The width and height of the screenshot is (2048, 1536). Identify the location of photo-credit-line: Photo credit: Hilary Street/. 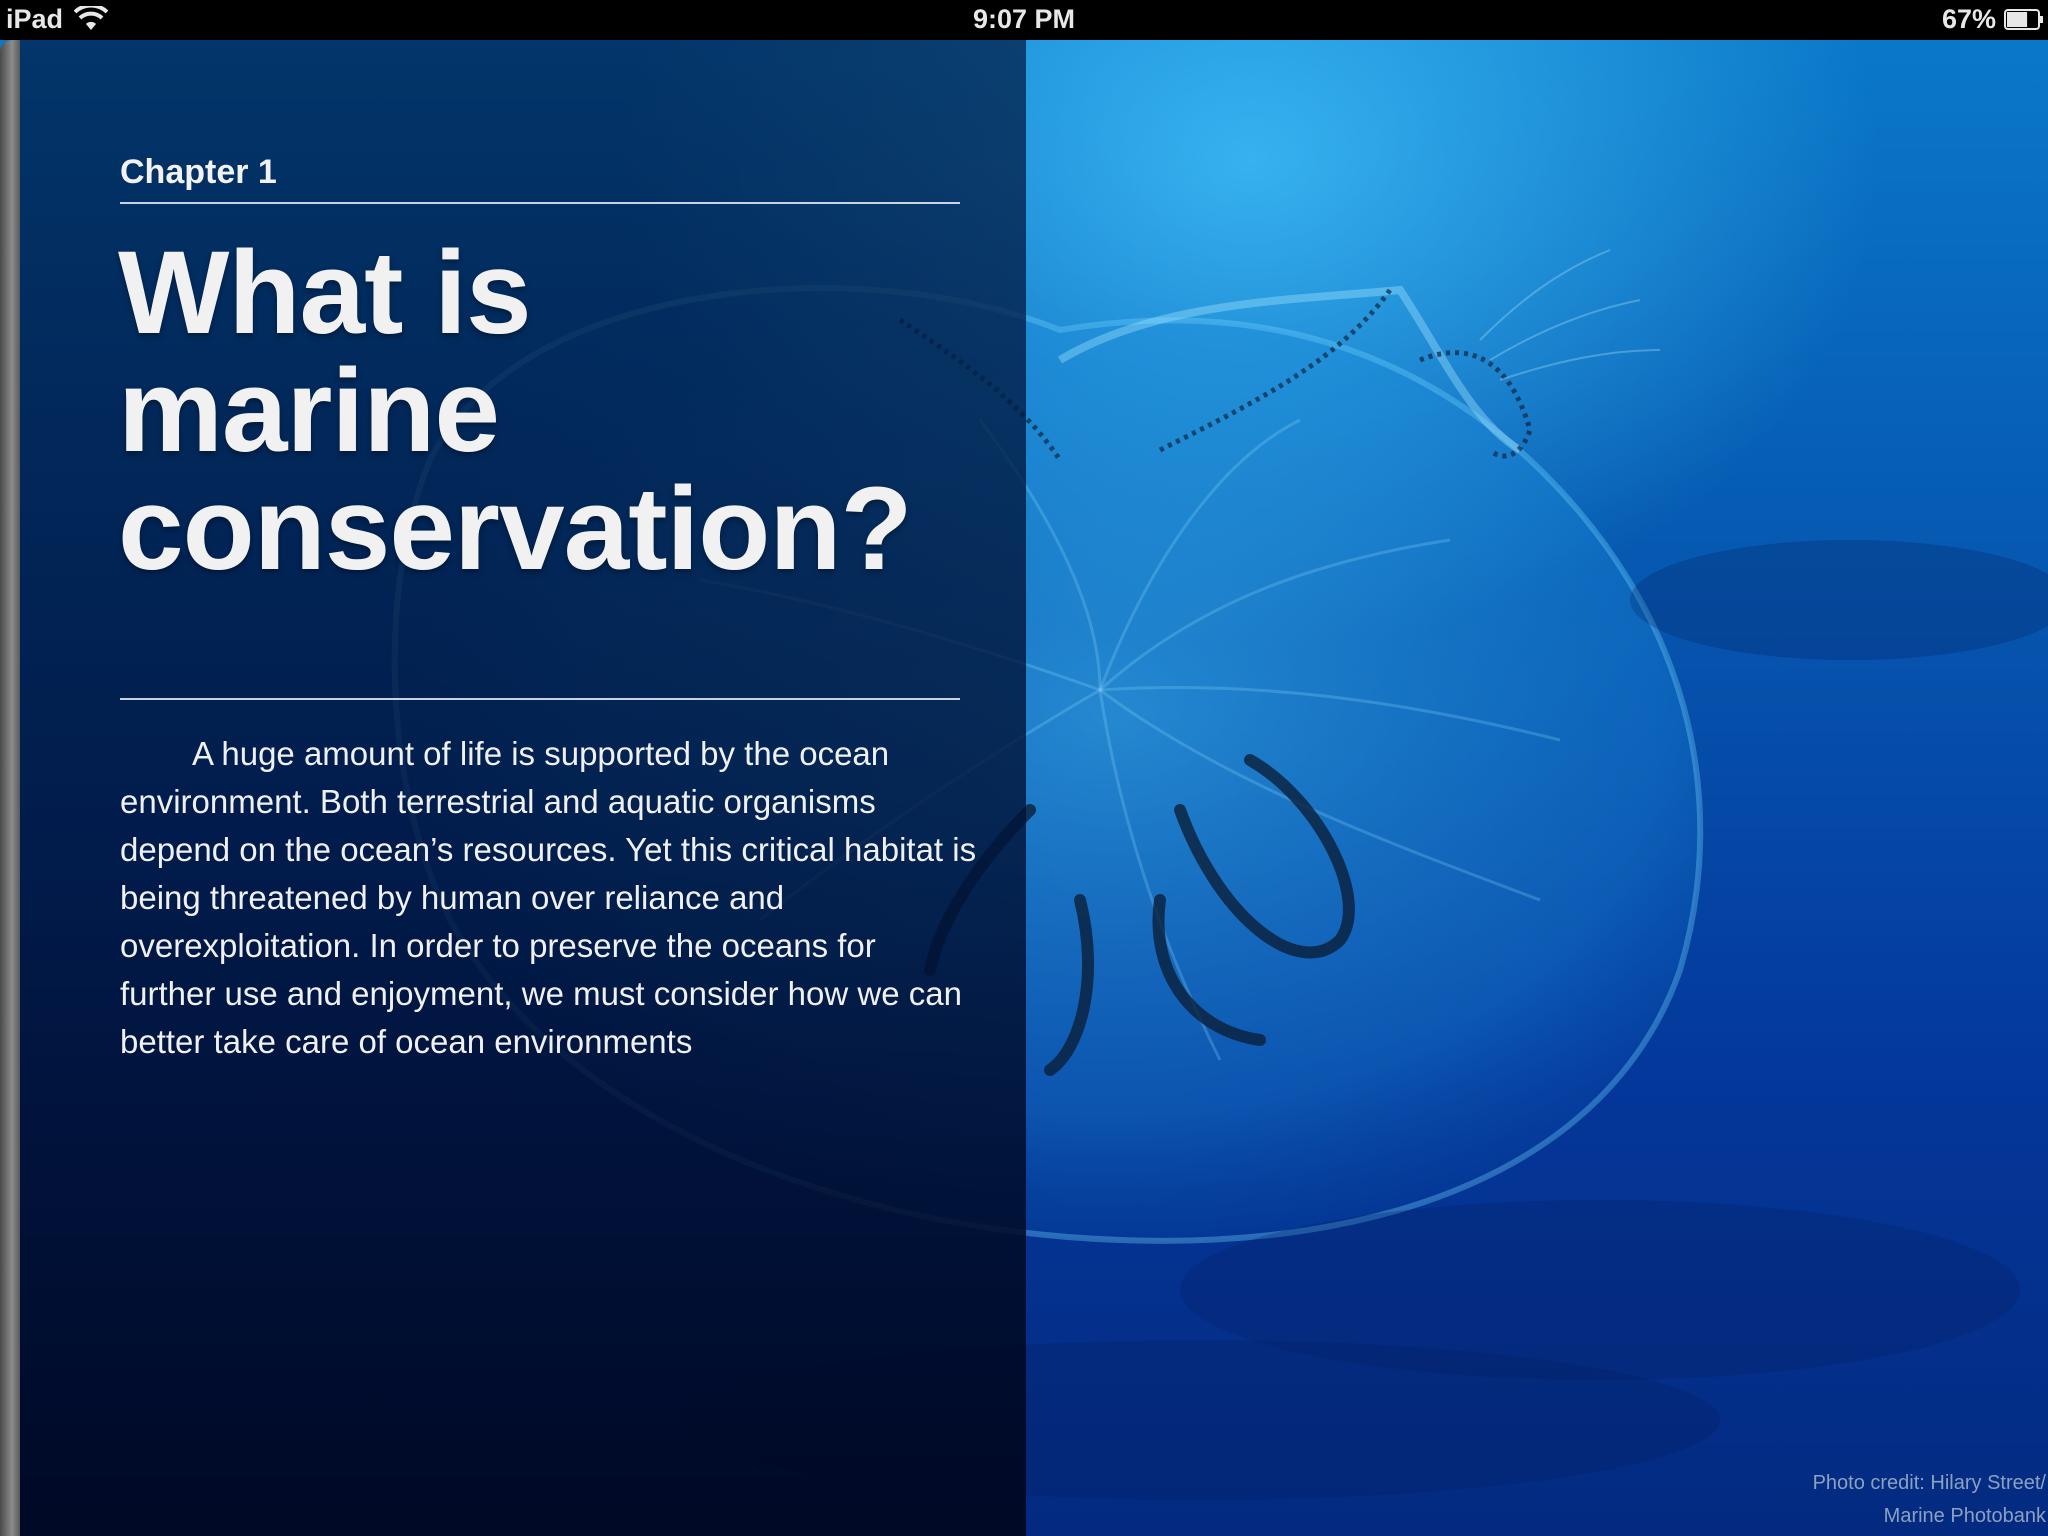
(1929, 1483).